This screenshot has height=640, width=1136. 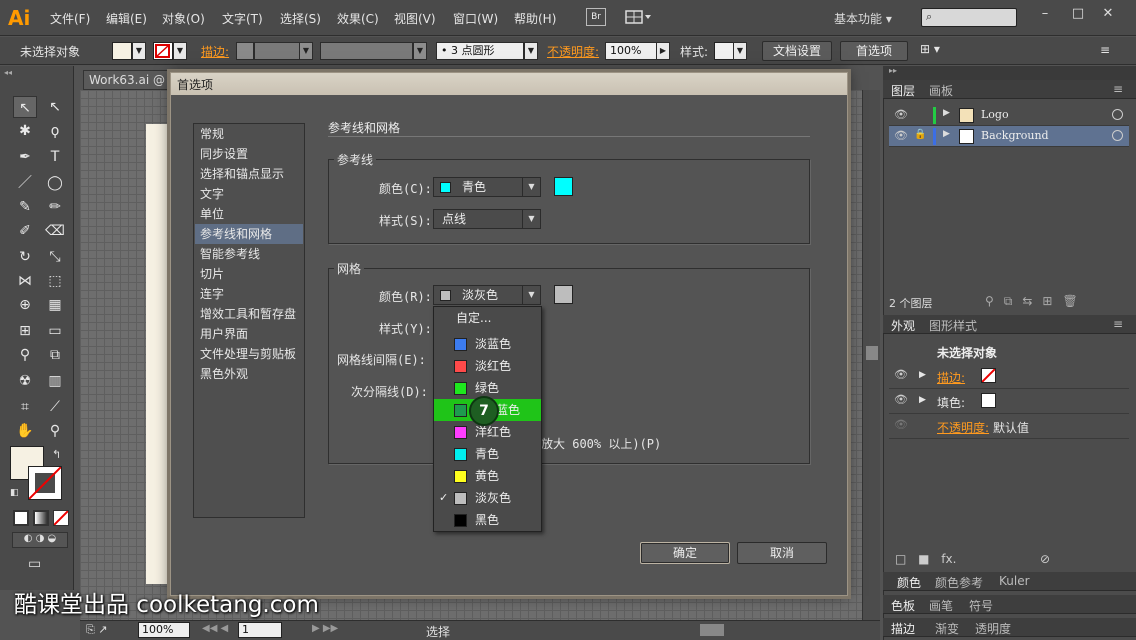 I want to click on brush-arrow: ▼, so click(x=531, y=51).